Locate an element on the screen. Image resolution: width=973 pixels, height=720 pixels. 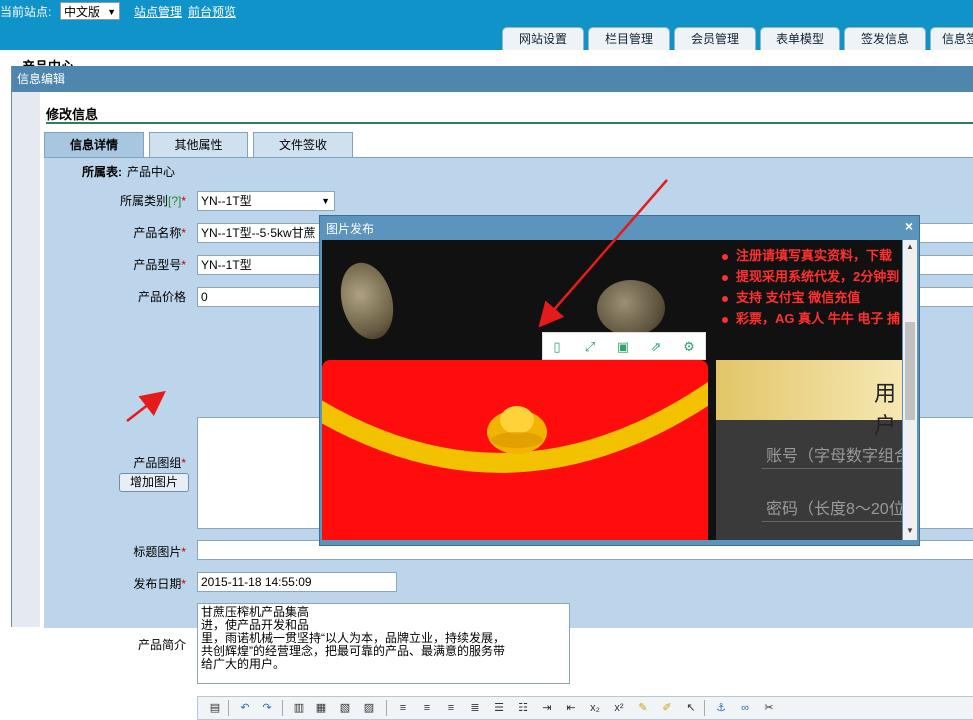
select-all-icon: ↖ is located at coordinates (691, 708).